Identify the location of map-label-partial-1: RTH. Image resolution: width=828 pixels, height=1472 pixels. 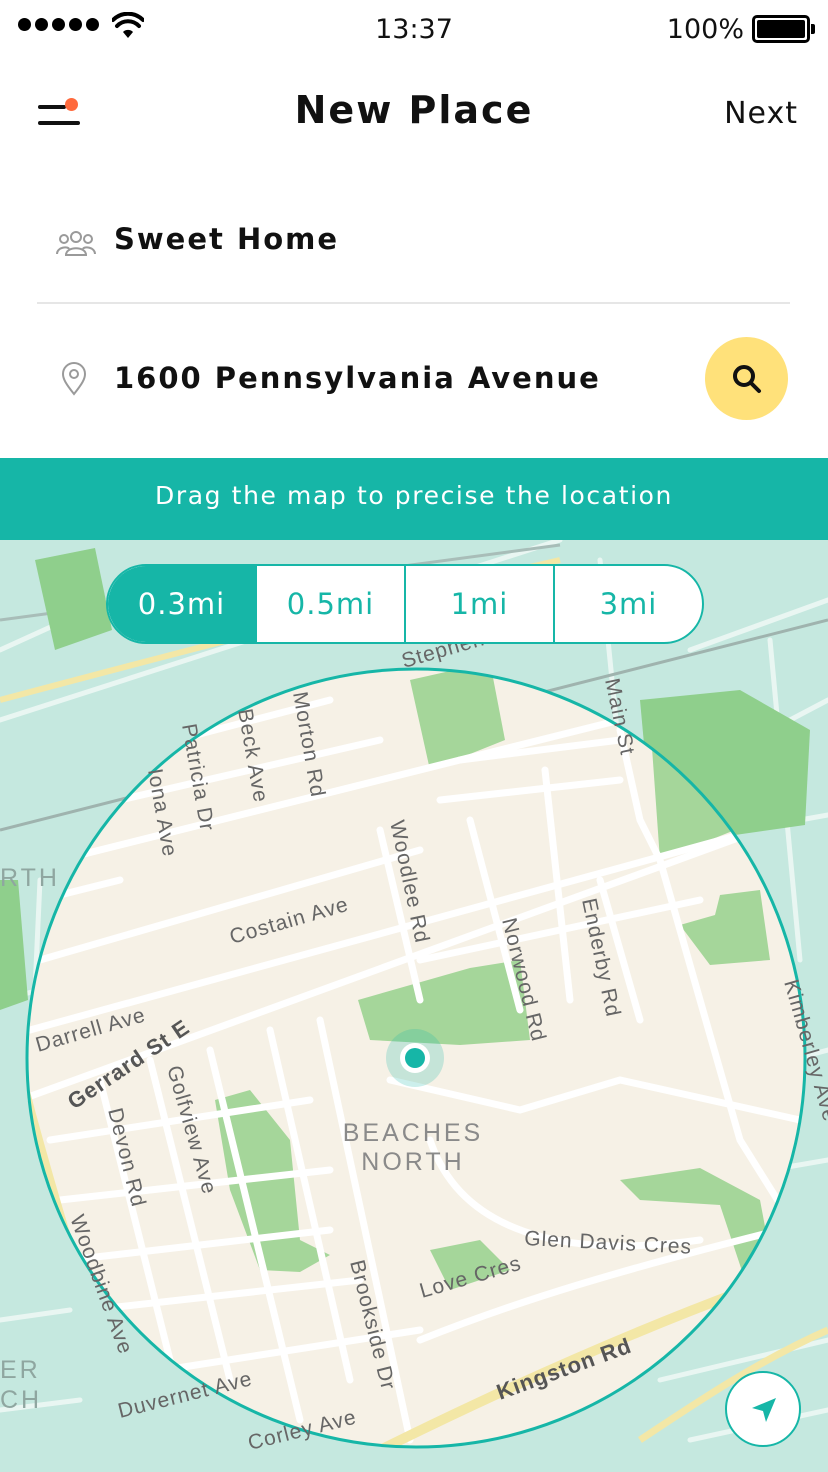
(30, 878).